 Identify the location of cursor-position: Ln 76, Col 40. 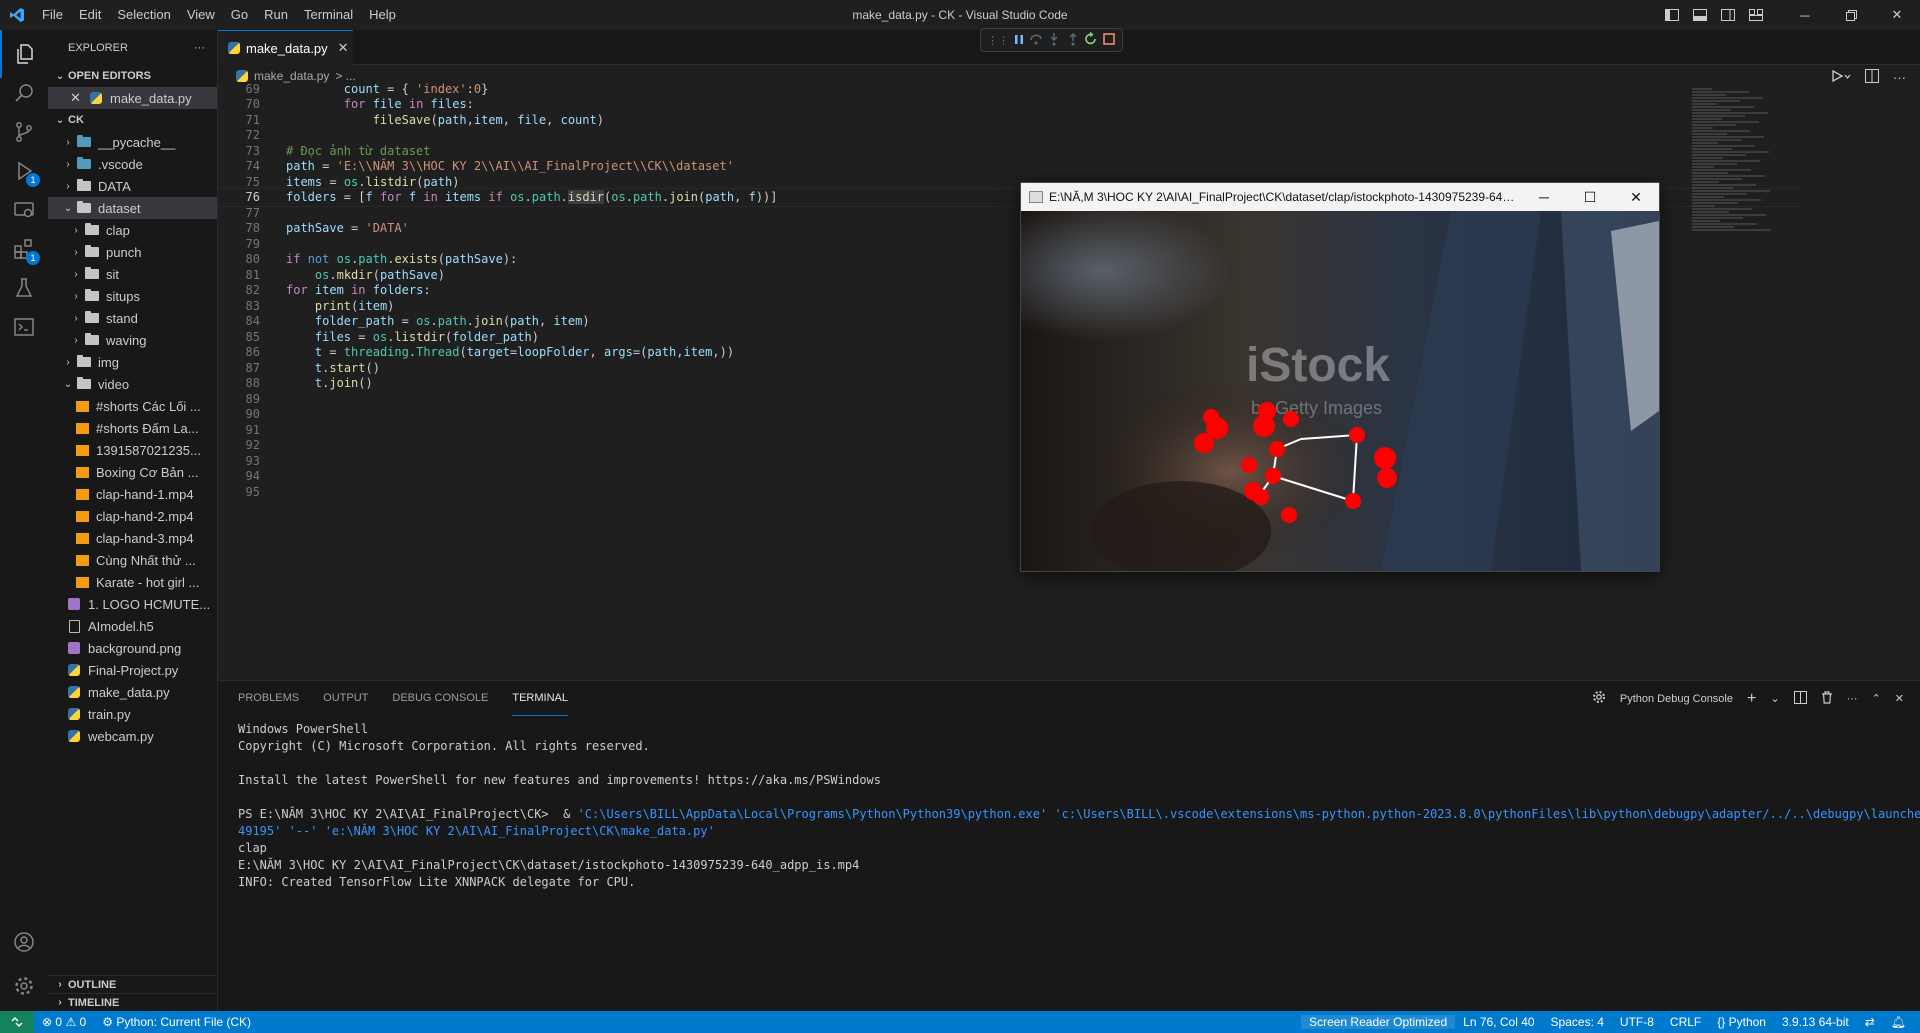
(1498, 1022).